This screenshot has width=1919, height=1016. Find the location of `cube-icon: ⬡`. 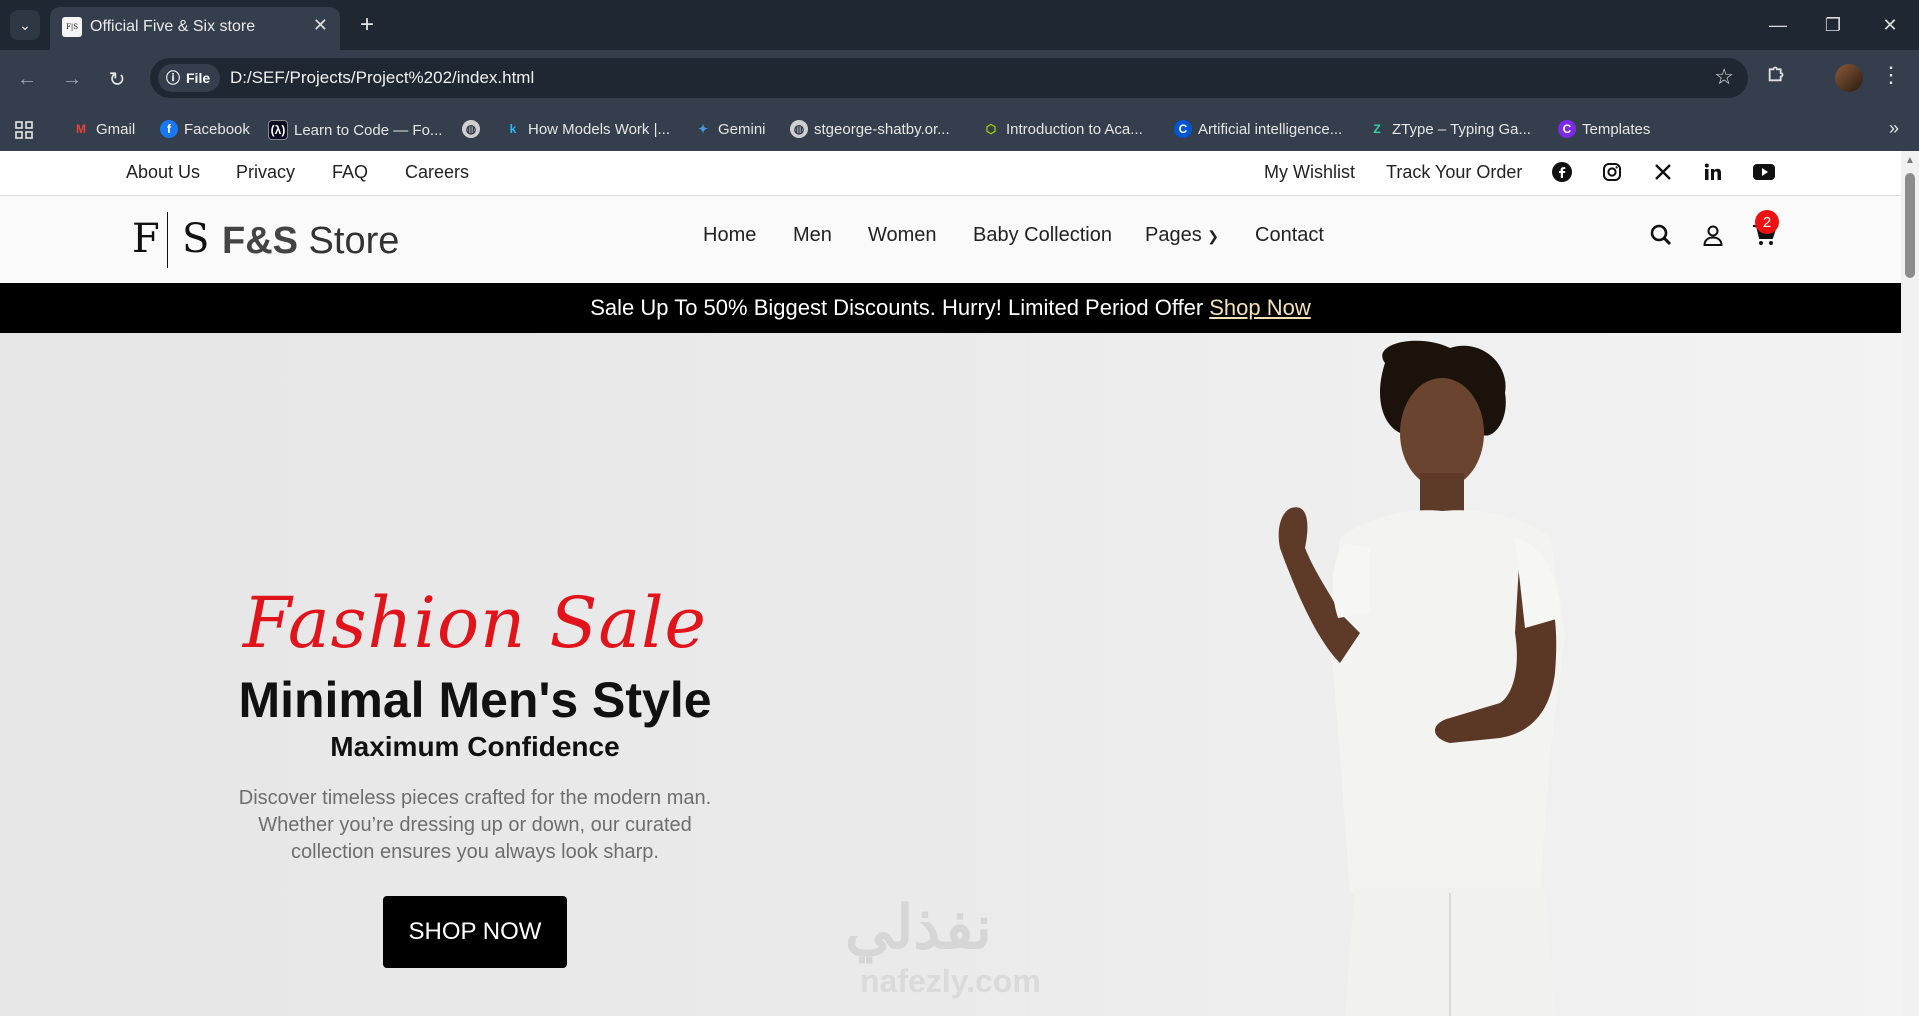

cube-icon: ⬡ is located at coordinates (991, 129).